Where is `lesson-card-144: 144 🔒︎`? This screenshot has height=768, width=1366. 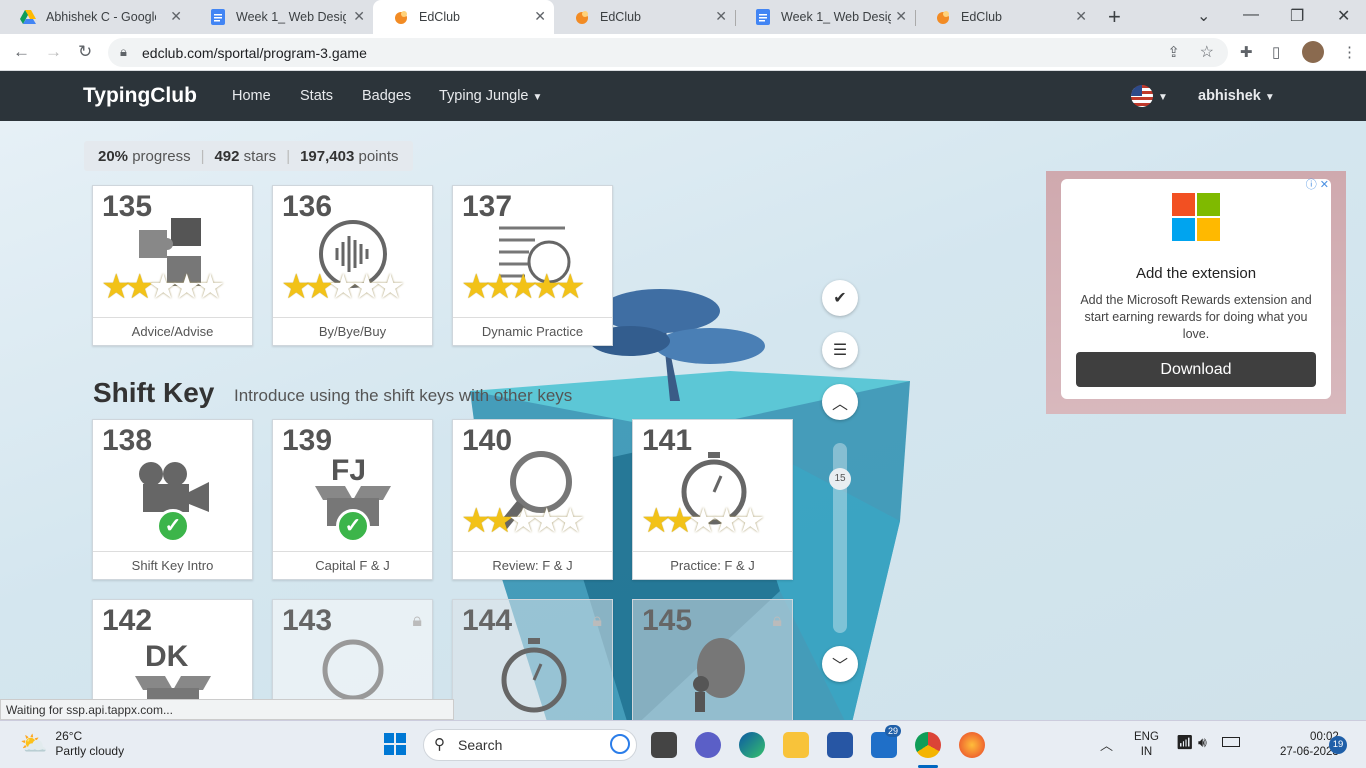
lesson-card-144: 144 🔒︎ is located at coordinates (532, 659).